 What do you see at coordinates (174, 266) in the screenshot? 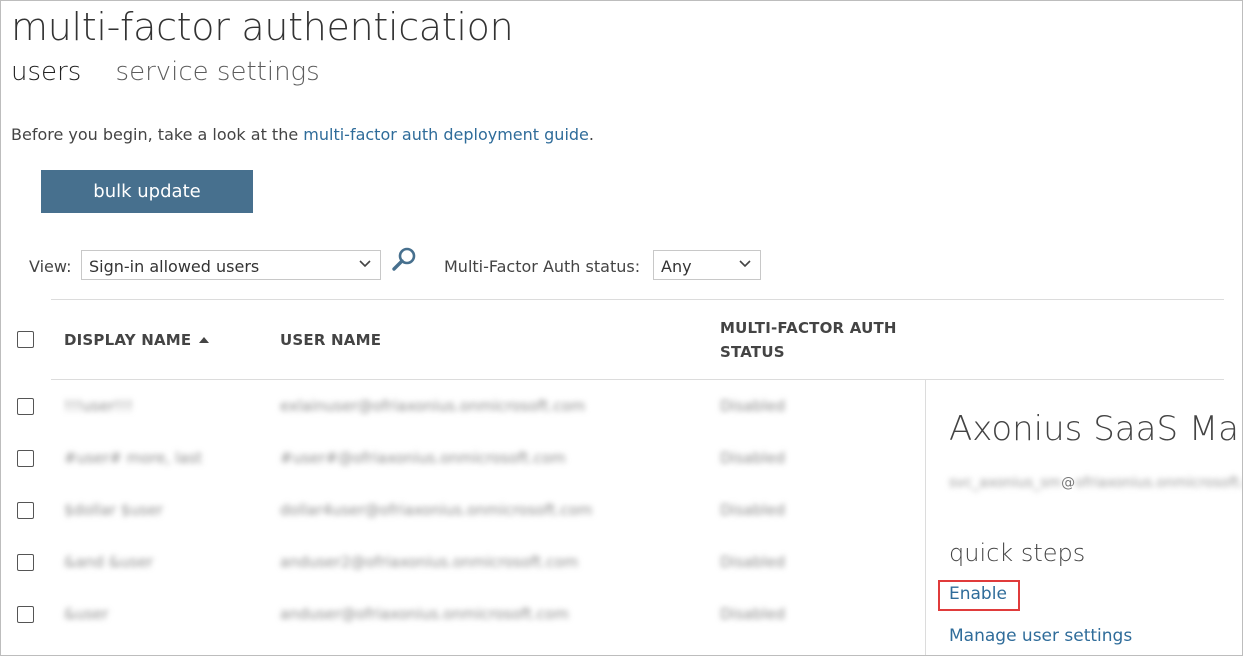
I see `view-select-value: Sign-in allowed users` at bounding box center [174, 266].